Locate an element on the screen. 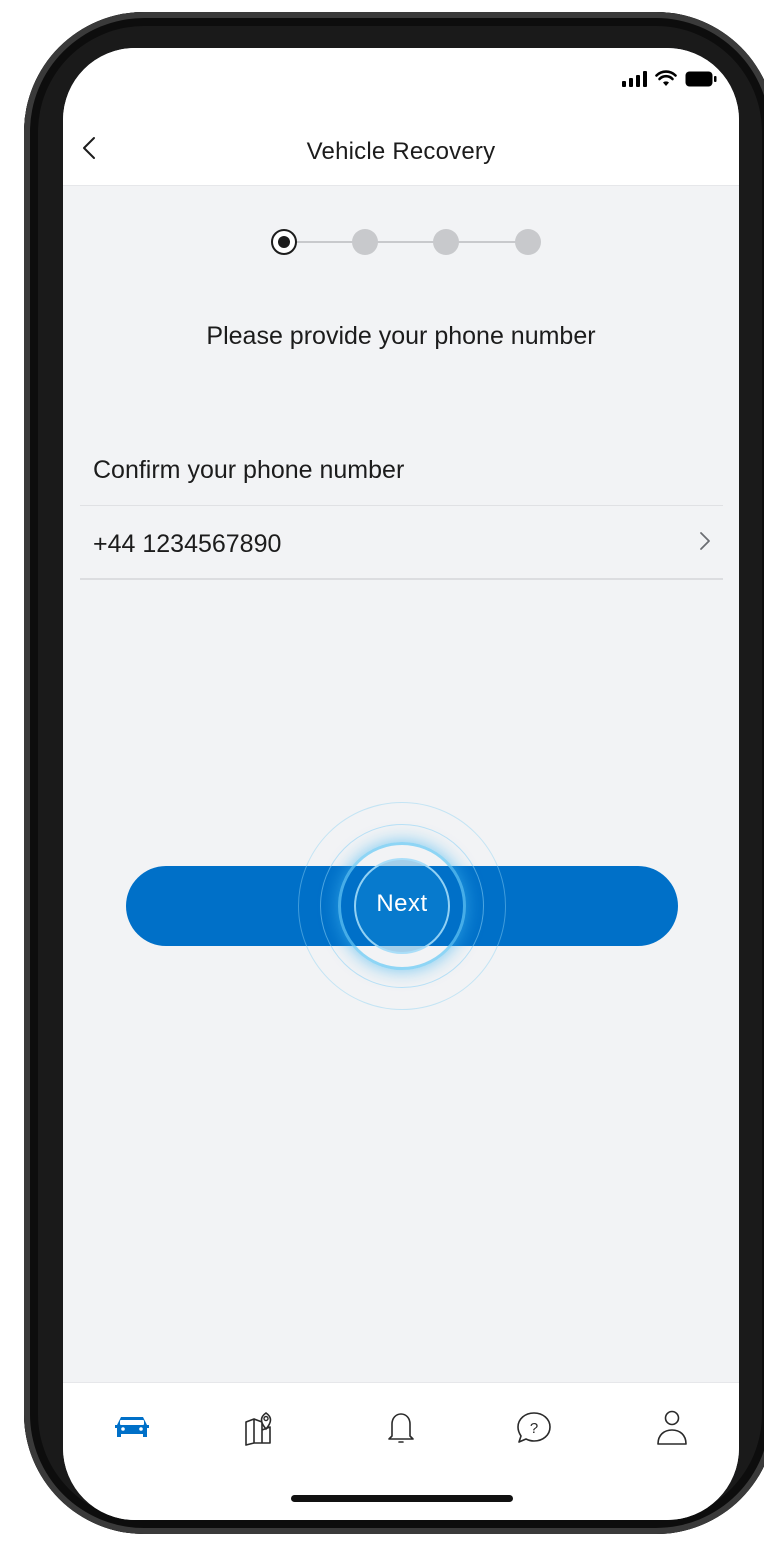  stepper-line is located at coordinates (406, 242).